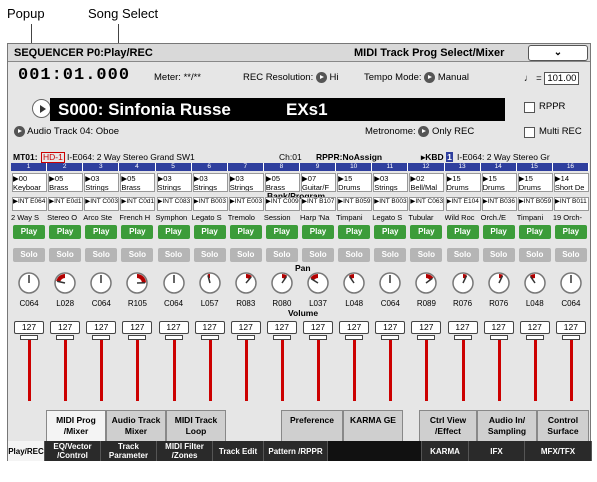 This screenshot has height=482, width=597. Describe the element at coordinates (445, 451) in the screenshot. I see `tab-karma: KARMA` at that location.